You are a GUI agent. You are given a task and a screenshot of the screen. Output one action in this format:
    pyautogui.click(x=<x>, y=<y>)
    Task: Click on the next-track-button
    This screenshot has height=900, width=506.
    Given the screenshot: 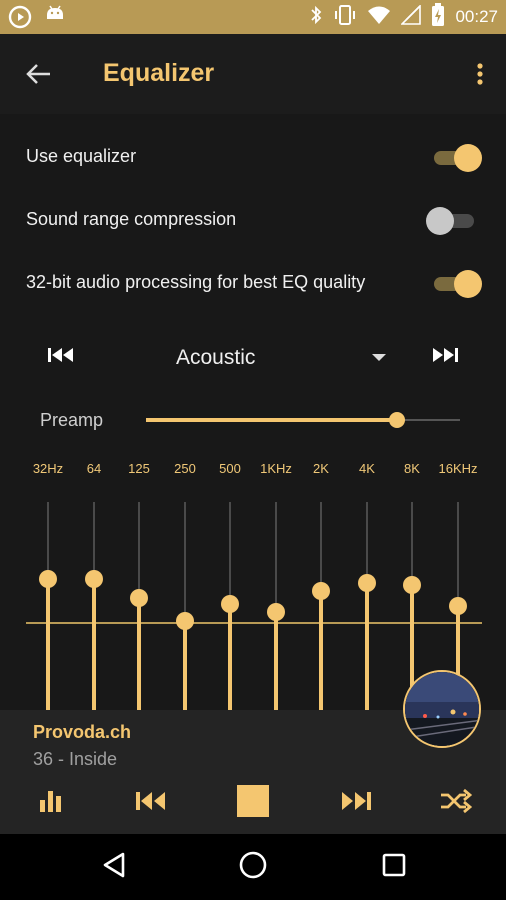 What is the action you would take?
    pyautogui.click(x=355, y=803)
    